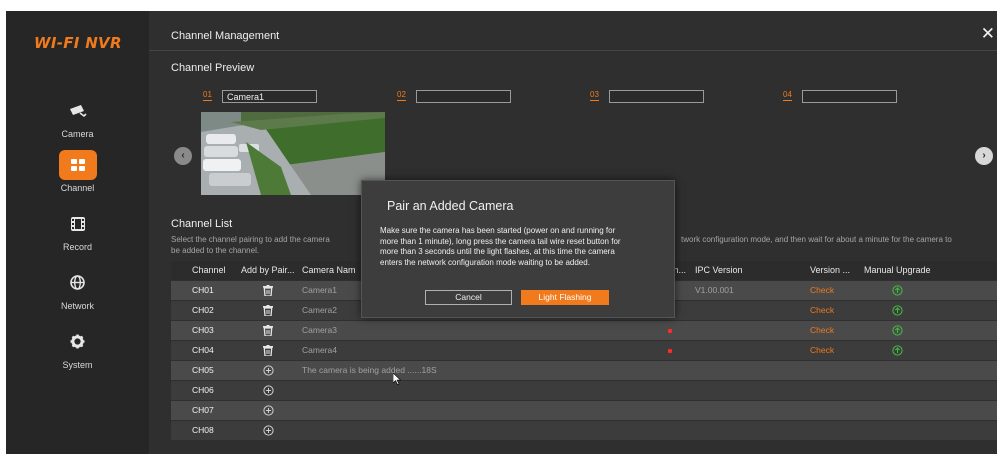 The width and height of the screenshot is (997, 454). Describe the element at coordinates (77, 306) in the screenshot. I see `sidebar-item-label: Network` at that location.